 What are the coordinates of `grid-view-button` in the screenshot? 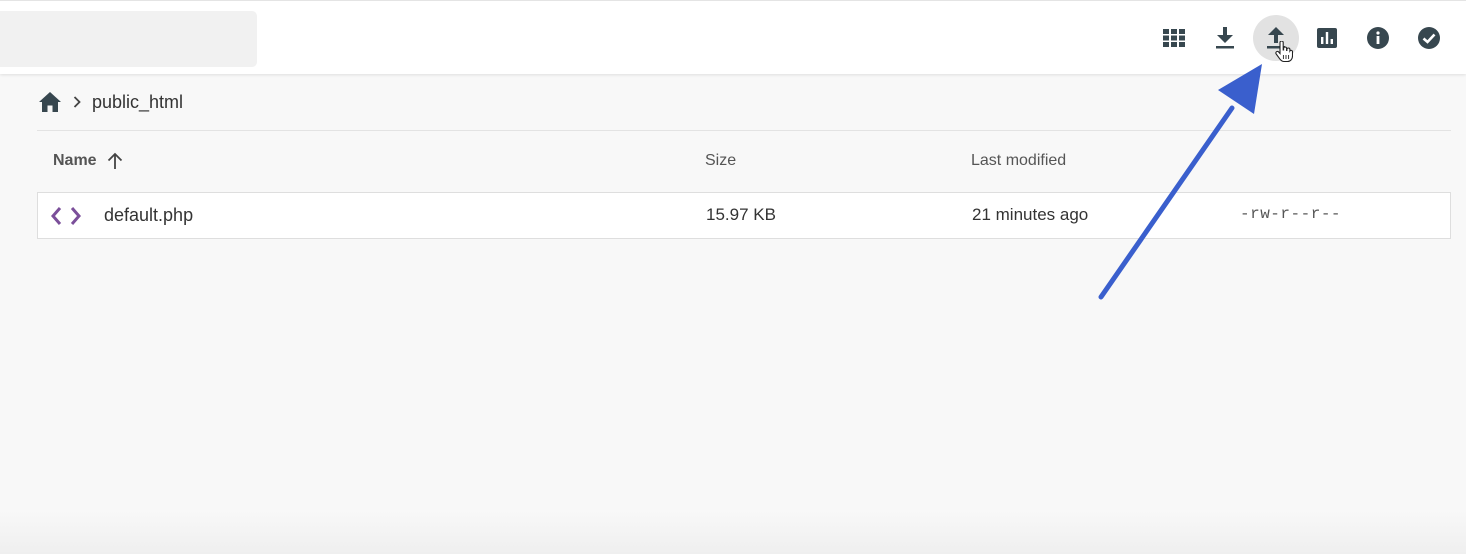 It's located at (1174, 38).